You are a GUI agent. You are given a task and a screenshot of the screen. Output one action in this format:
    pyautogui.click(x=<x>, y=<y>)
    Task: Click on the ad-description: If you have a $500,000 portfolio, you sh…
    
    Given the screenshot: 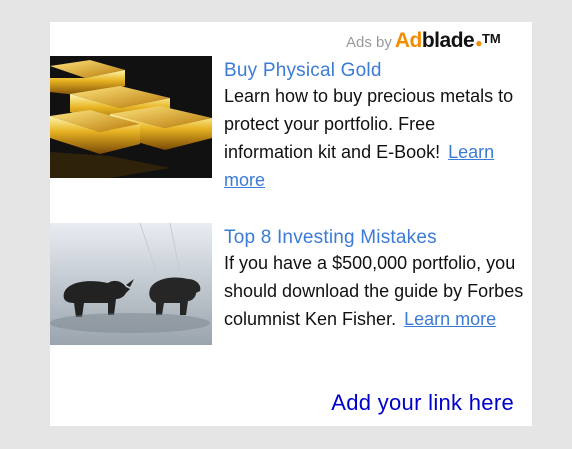 What is the action you would take?
    pyautogui.click(x=374, y=291)
    